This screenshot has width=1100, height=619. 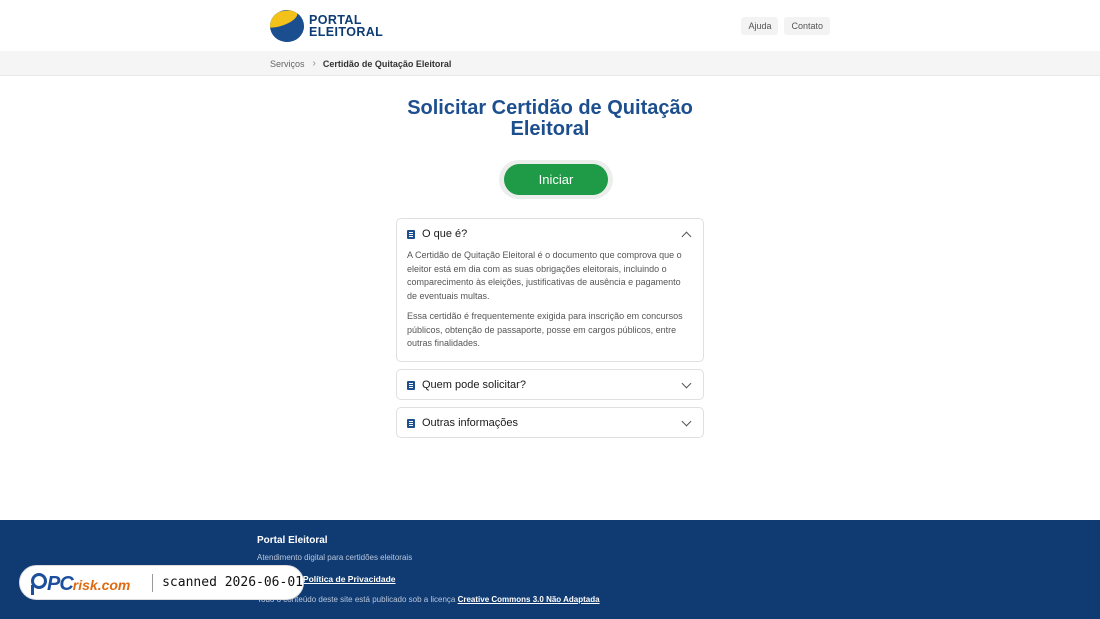 I want to click on pcrisk-logo-text: PCrisk.com, so click(x=88, y=584).